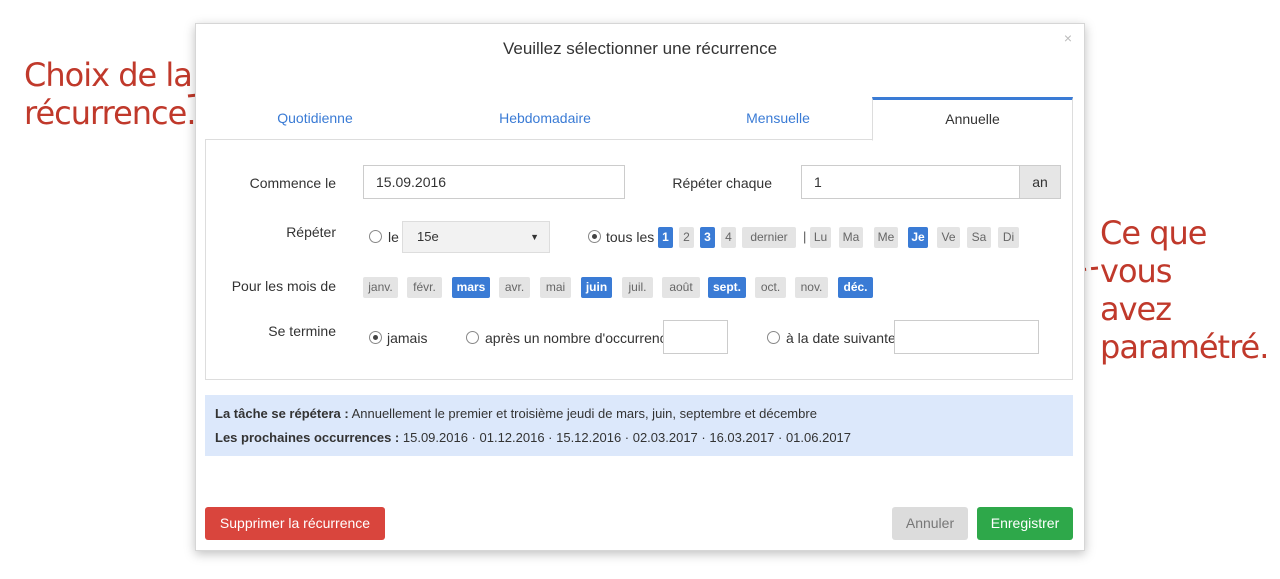 The height and width of the screenshot is (579, 1280). I want to click on end-date-label: à la date suivante, so click(841, 338).